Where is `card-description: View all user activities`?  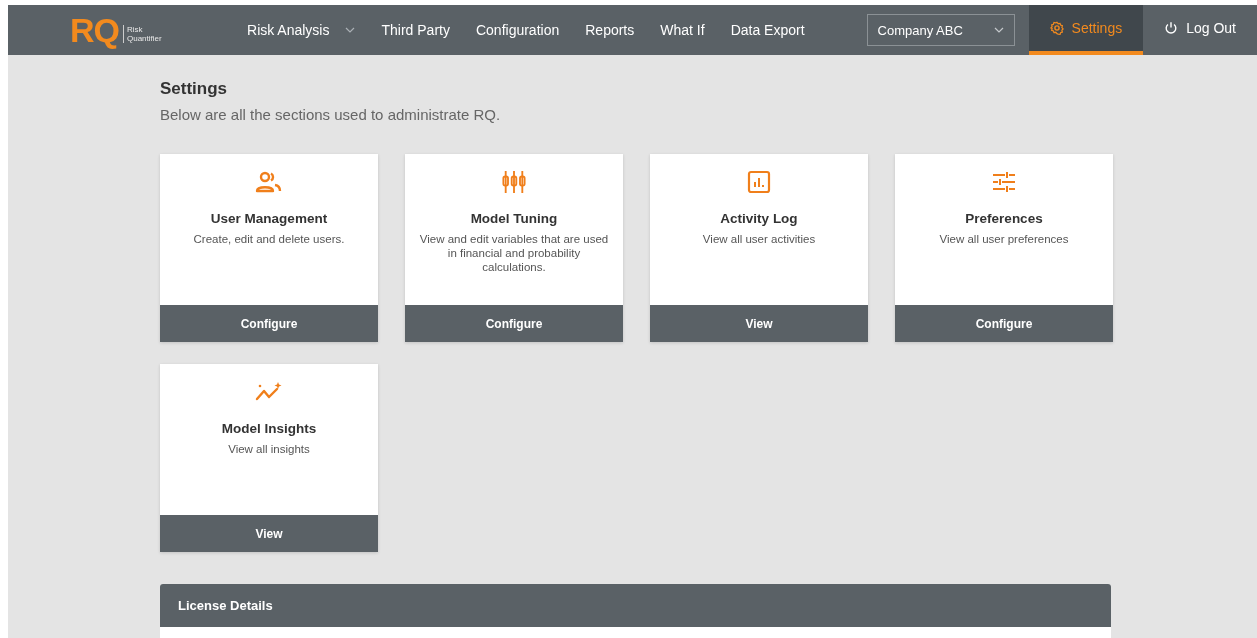 card-description: View all user activities is located at coordinates (759, 239).